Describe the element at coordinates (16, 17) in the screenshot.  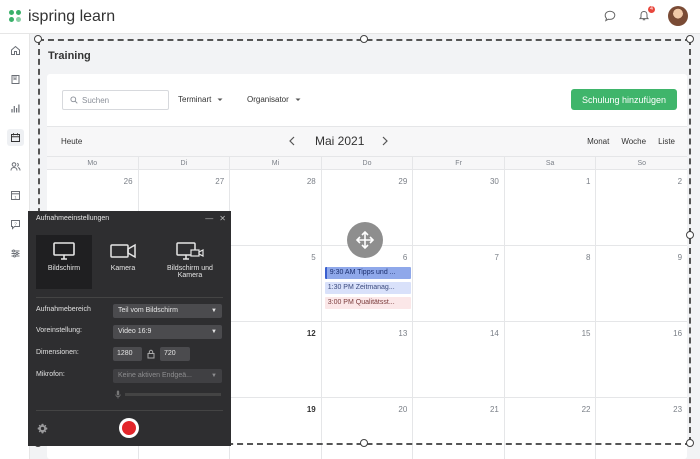
I see `ispring-logo-icon` at that location.